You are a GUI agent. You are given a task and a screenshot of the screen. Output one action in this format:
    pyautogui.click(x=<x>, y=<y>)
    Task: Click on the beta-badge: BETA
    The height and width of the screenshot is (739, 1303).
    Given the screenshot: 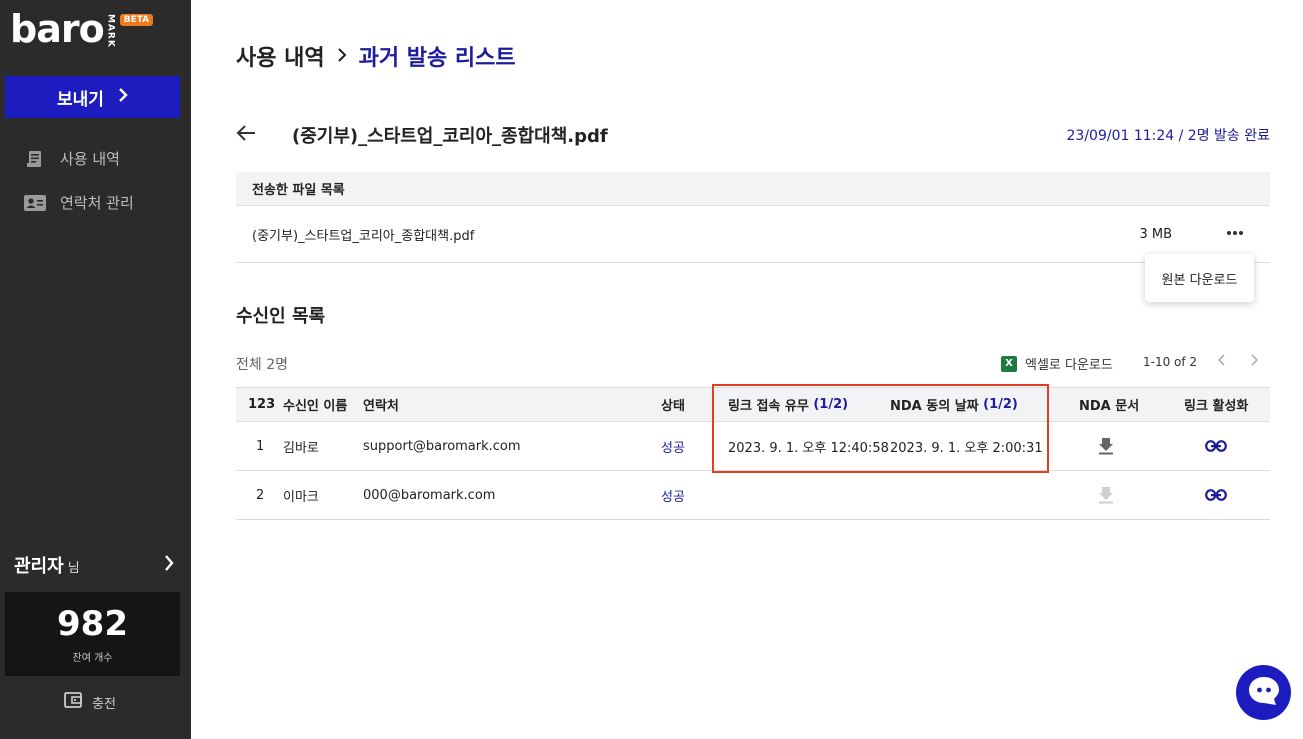 What is the action you would take?
    pyautogui.click(x=136, y=20)
    